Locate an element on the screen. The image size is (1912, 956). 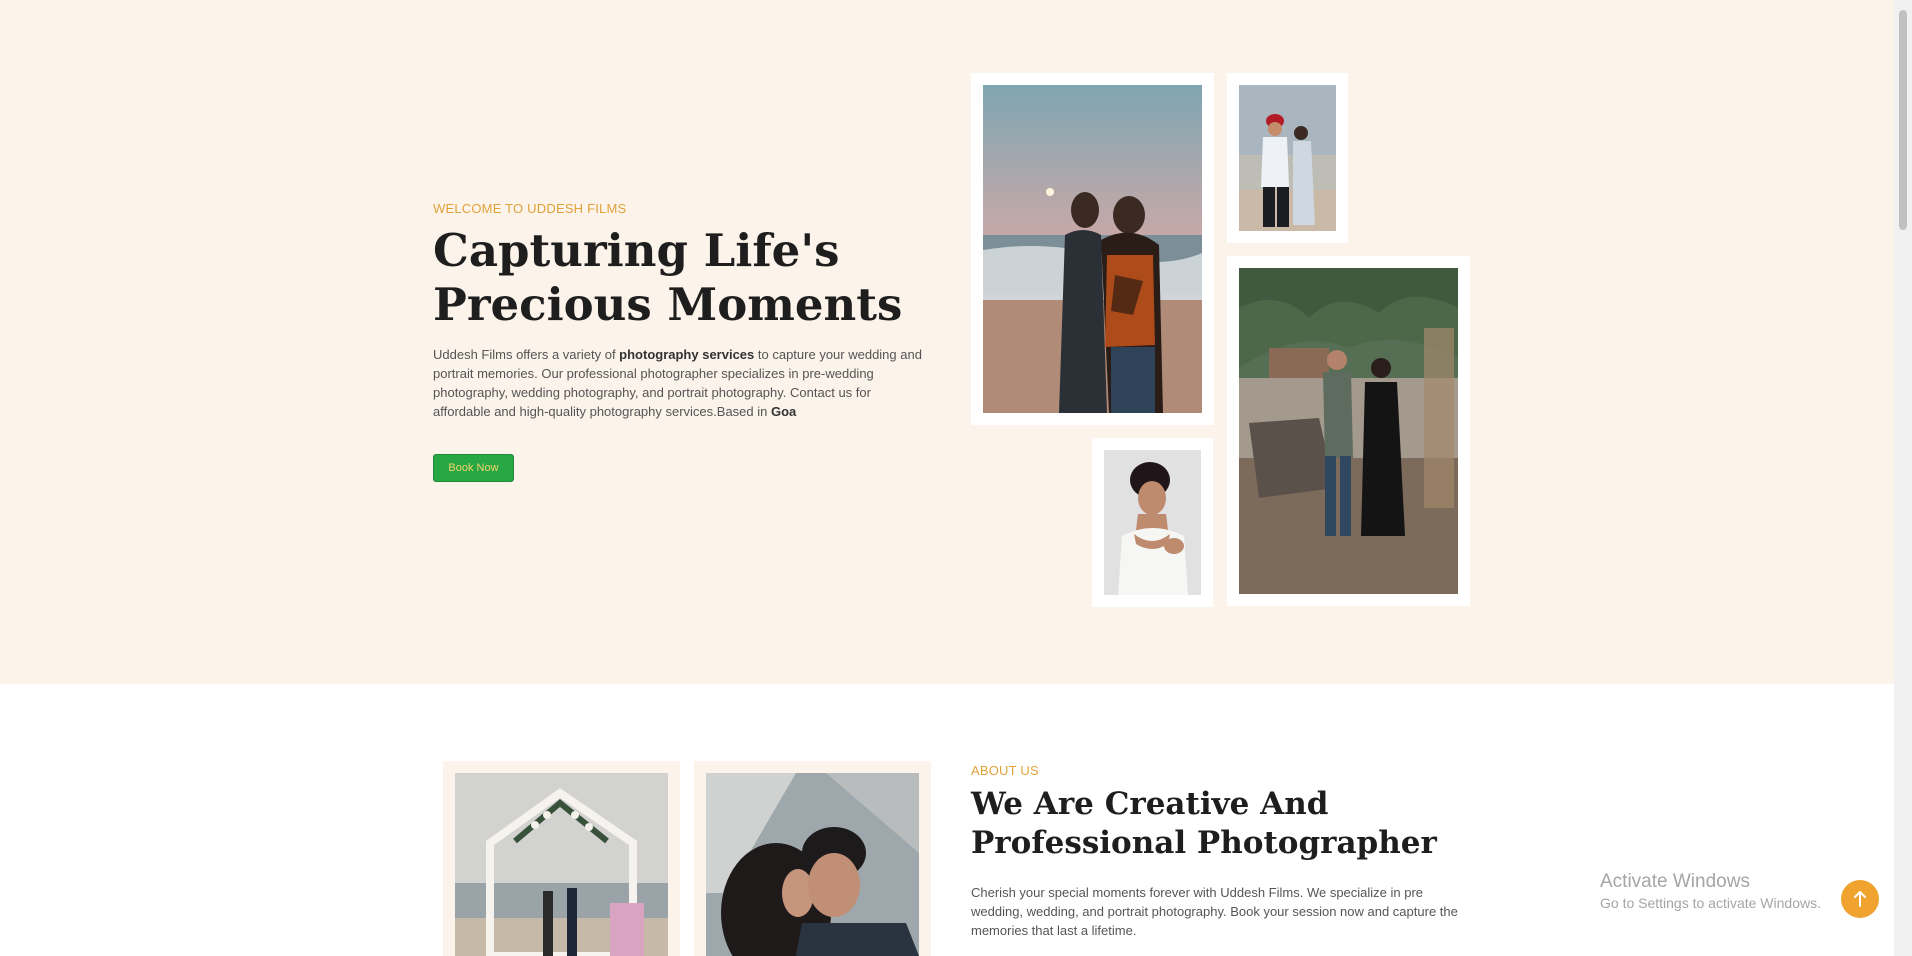
gallery-photo-sunset-couple is located at coordinates (1092, 249).